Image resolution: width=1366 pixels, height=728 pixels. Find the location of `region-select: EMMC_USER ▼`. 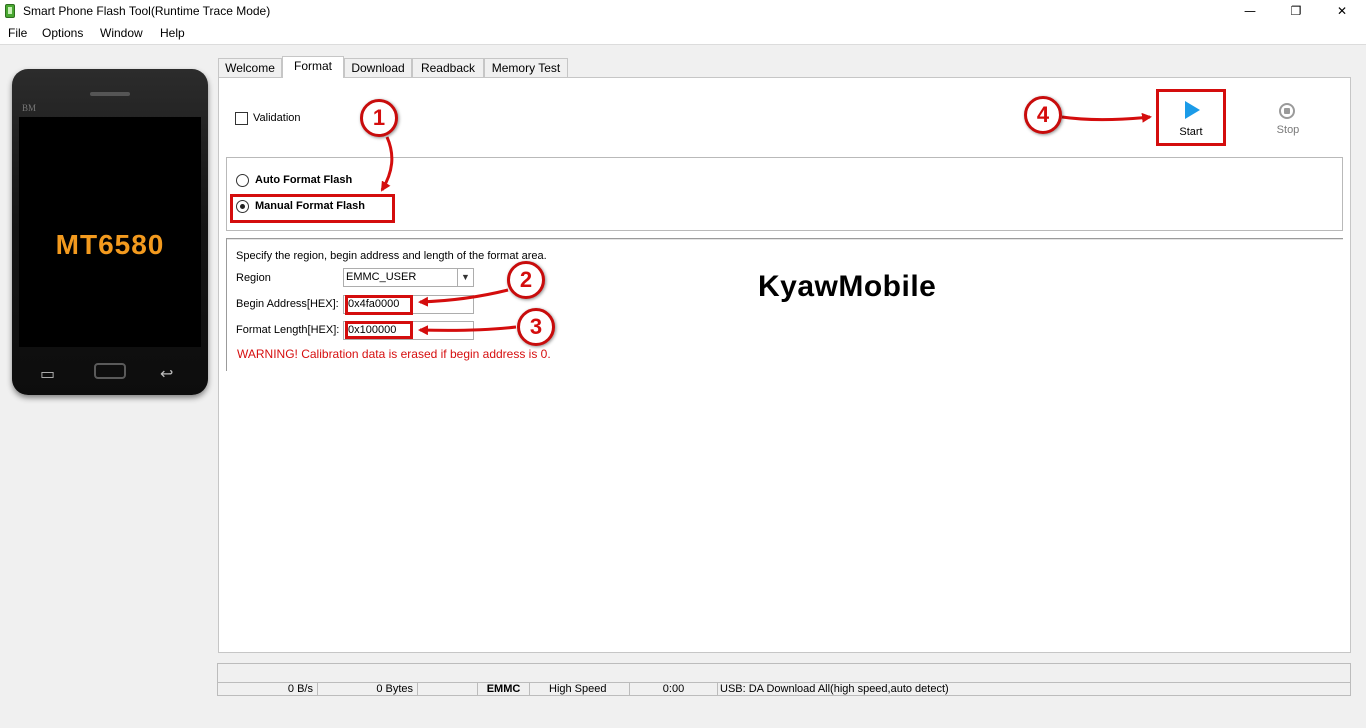

region-select: EMMC_USER ▼ is located at coordinates (408, 277).